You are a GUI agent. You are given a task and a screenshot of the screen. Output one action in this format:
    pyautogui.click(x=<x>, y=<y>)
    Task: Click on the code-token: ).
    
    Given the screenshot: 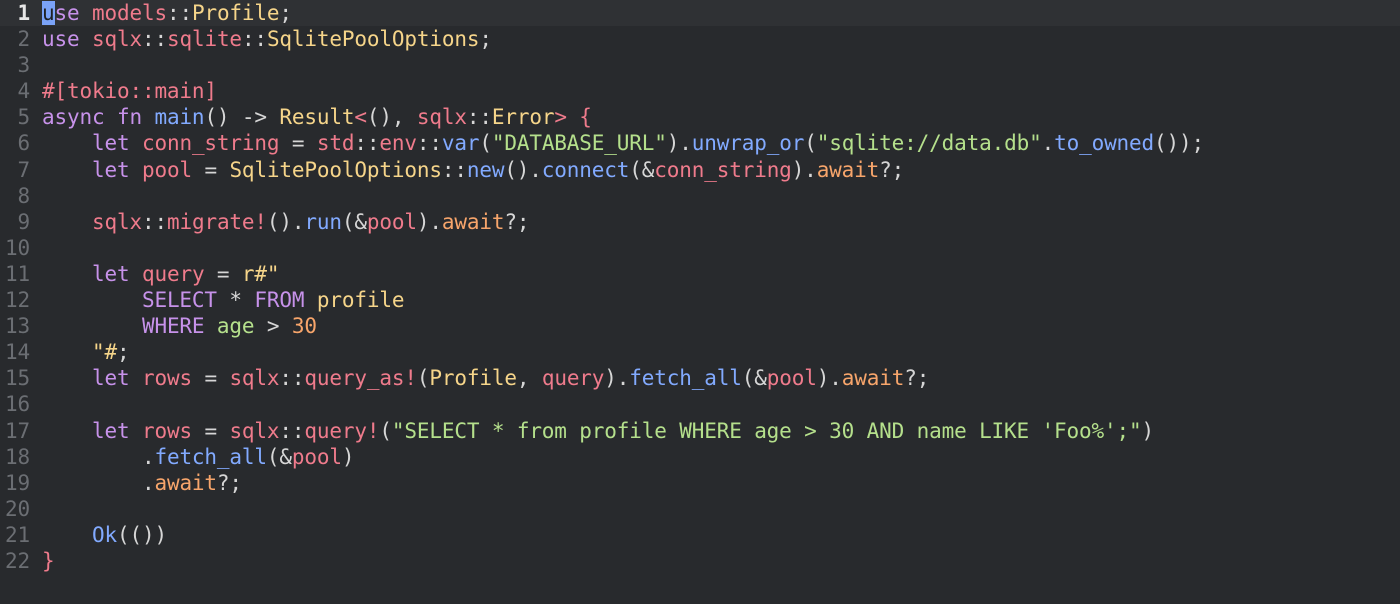 What is the action you would take?
    pyautogui.click(x=429, y=221)
    